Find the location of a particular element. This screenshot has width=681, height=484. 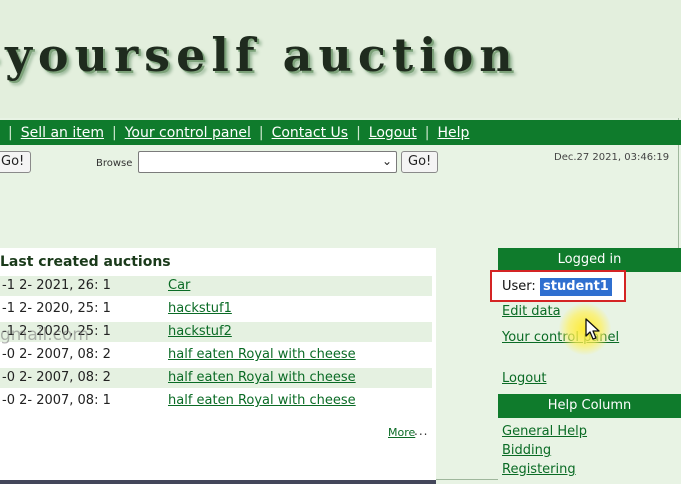

edit-data-link: Edit data is located at coordinates (531, 311).